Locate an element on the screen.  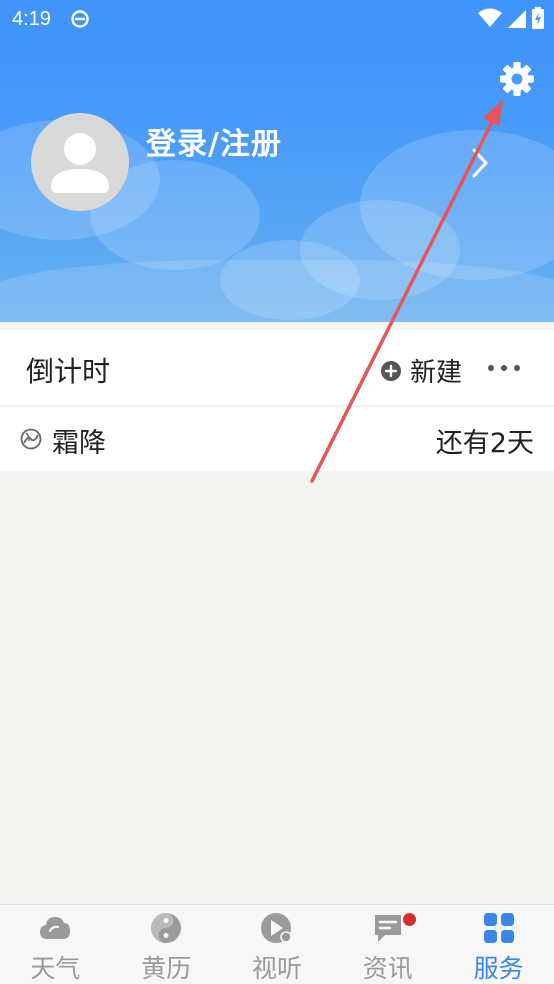
new-countdown-button: 新建 is located at coordinates (421, 370).